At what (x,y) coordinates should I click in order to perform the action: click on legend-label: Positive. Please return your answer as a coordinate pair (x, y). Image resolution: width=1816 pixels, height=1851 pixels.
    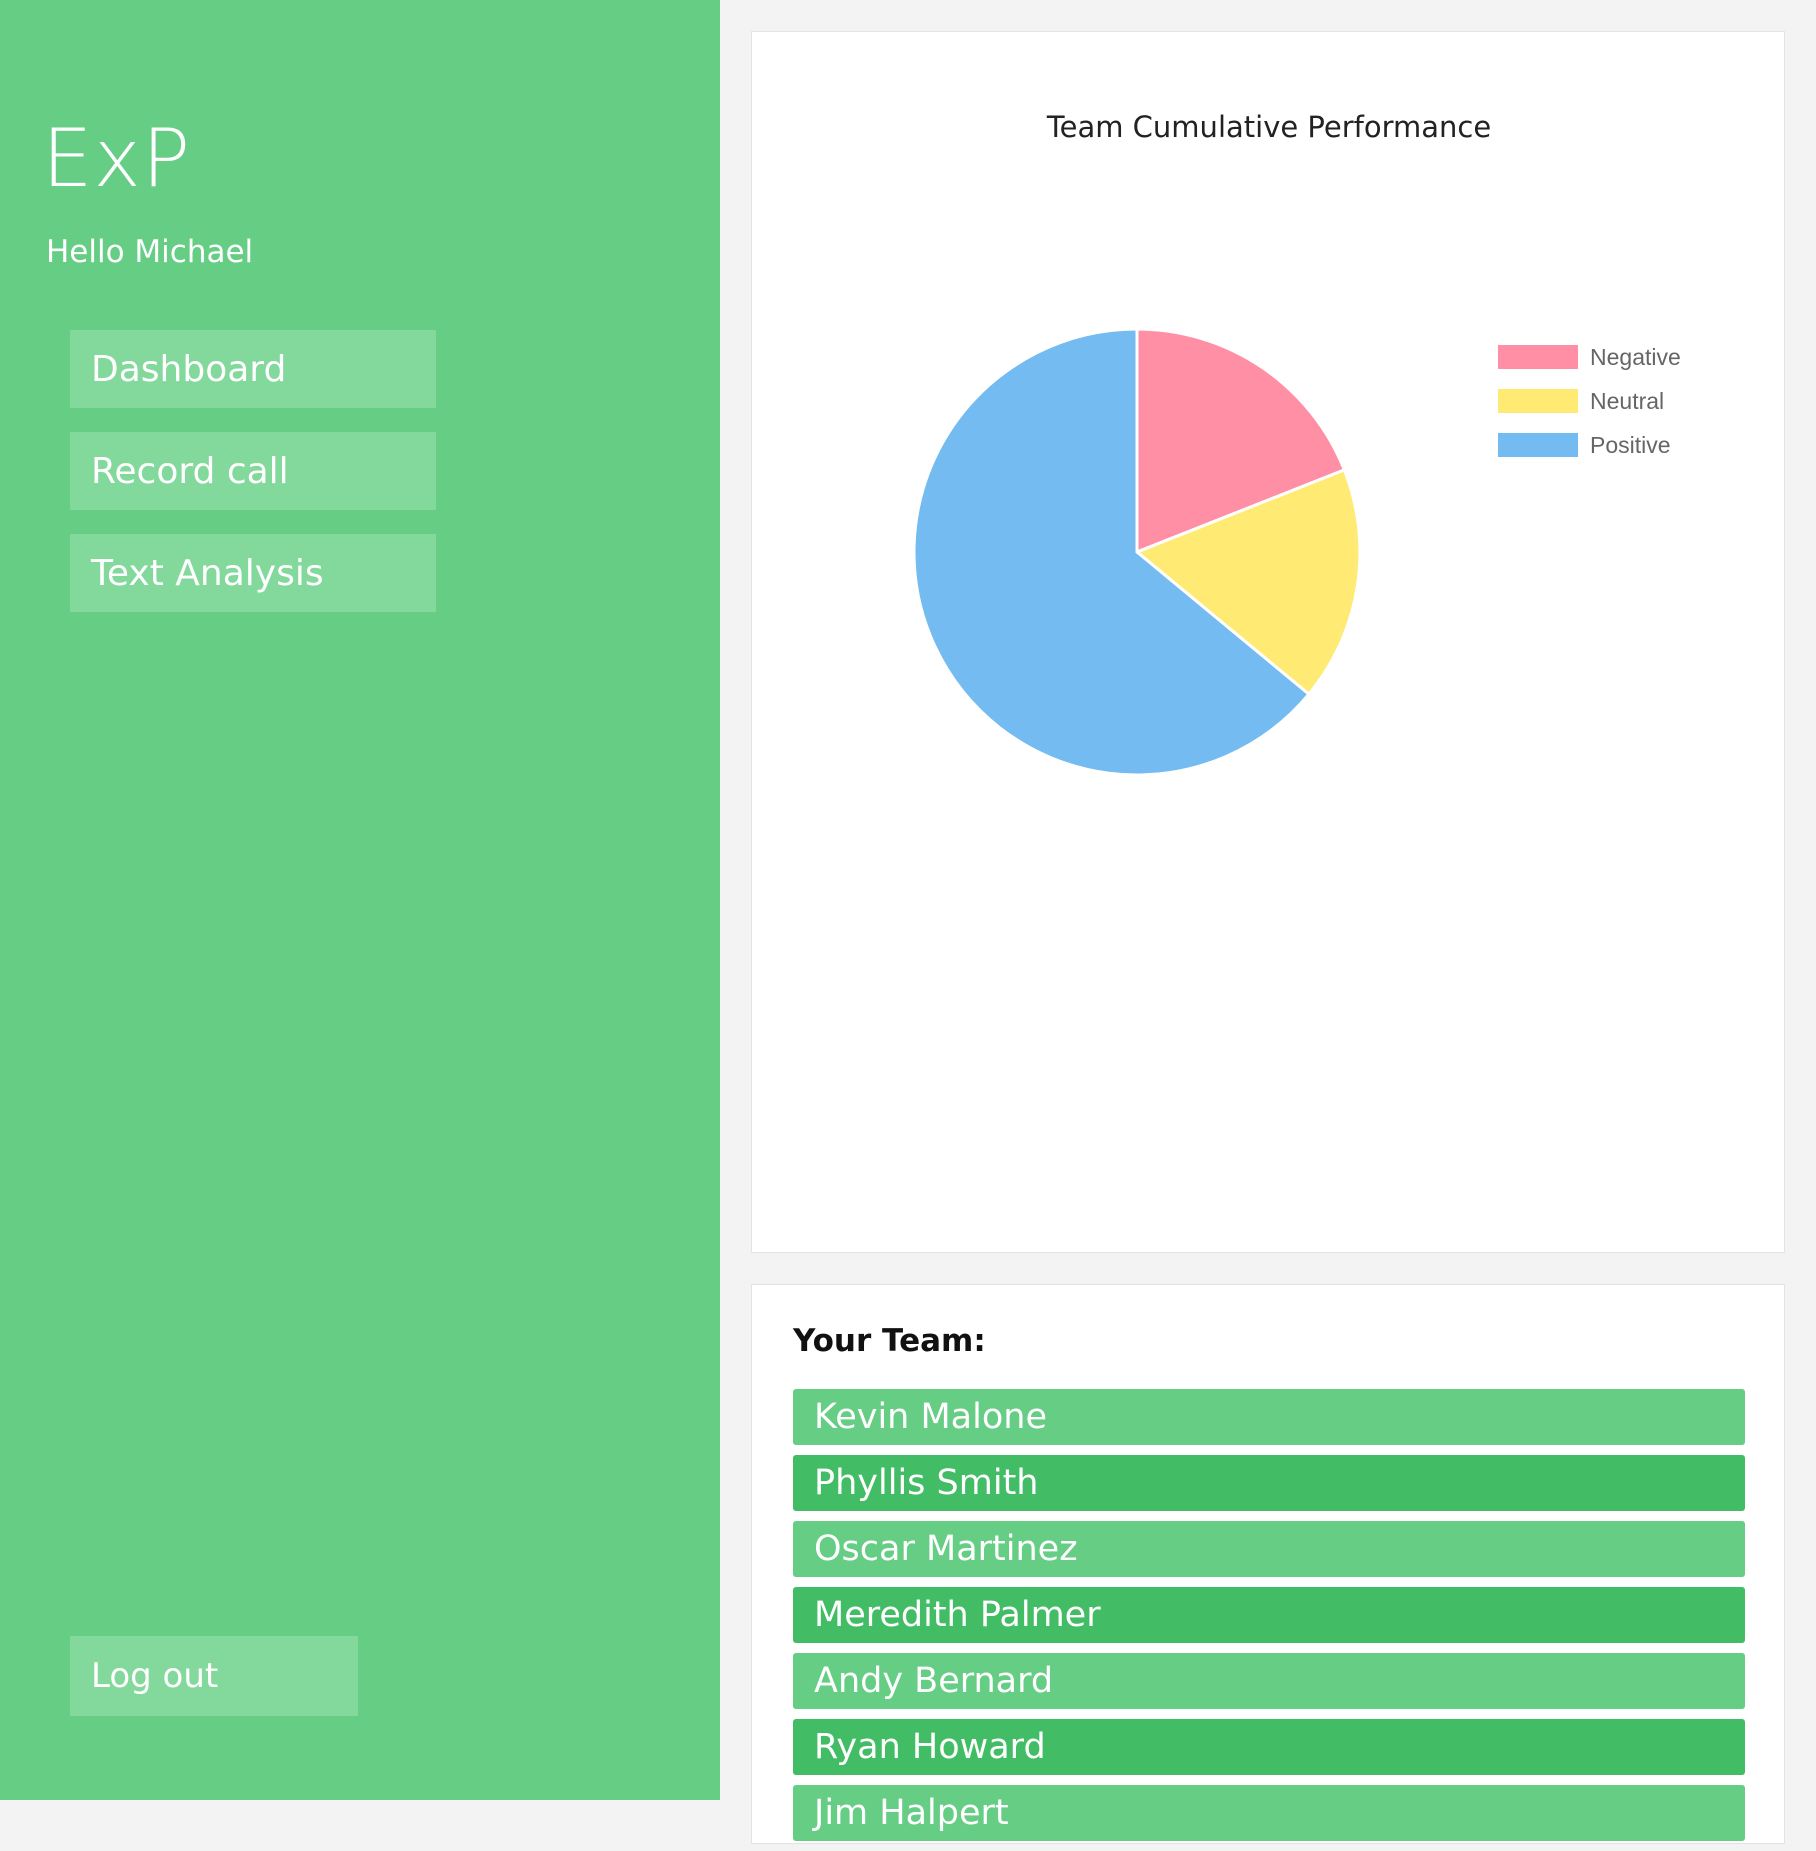
    Looking at the image, I should click on (1630, 445).